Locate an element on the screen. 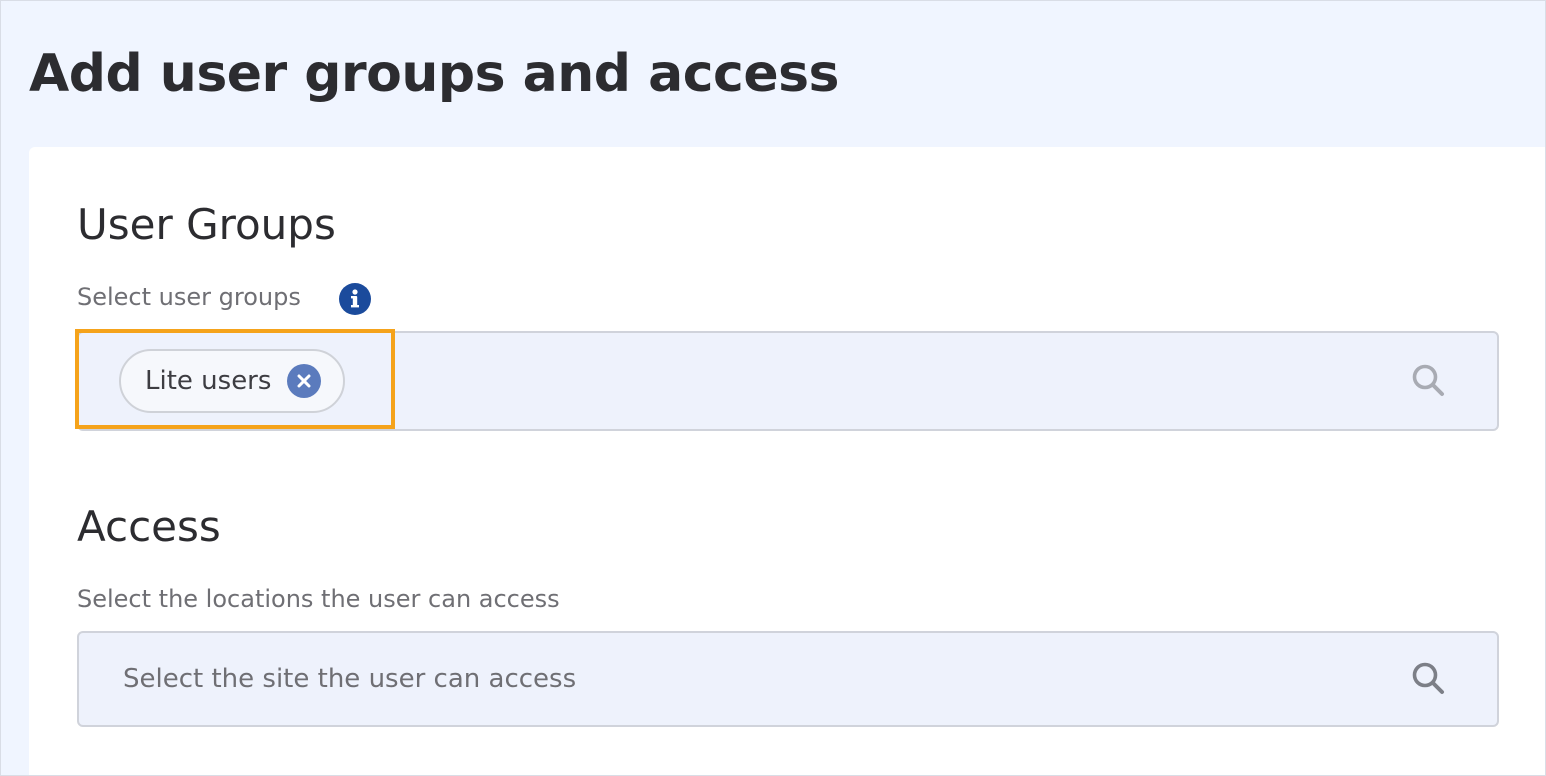 The height and width of the screenshot is (776, 1546). close-circle-icon is located at coordinates (304, 381).